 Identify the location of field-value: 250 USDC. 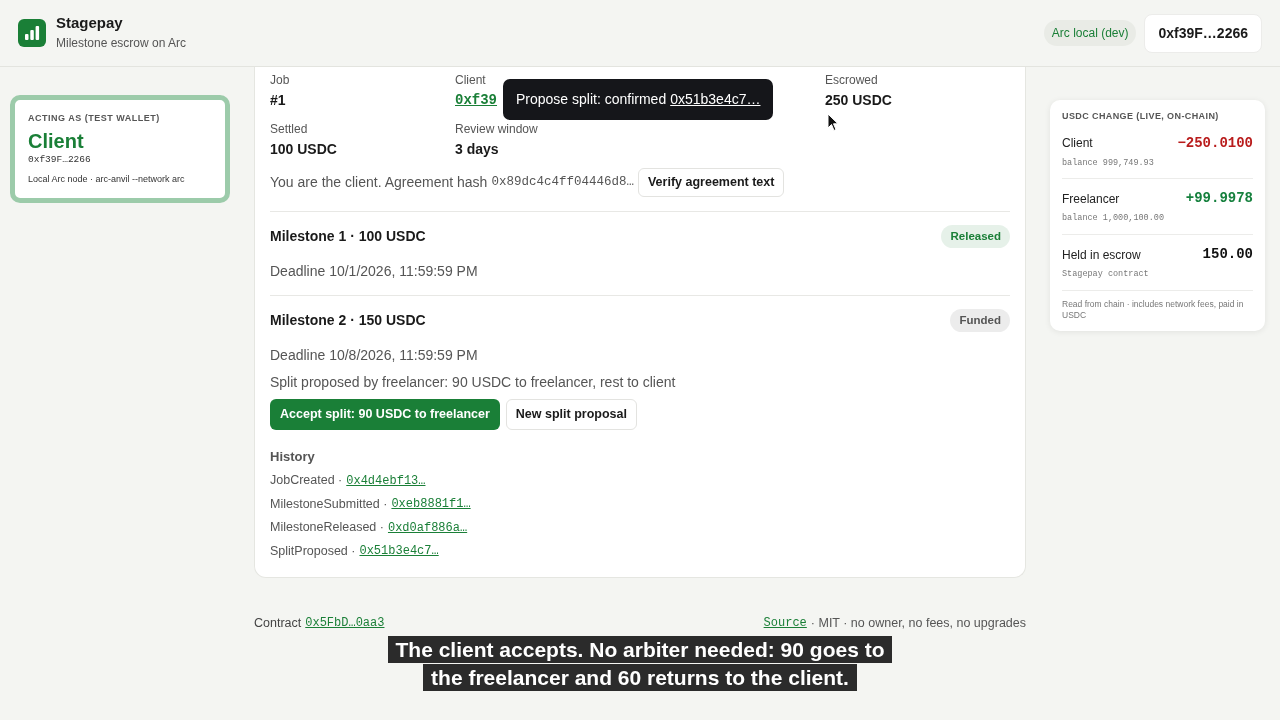
(859, 100).